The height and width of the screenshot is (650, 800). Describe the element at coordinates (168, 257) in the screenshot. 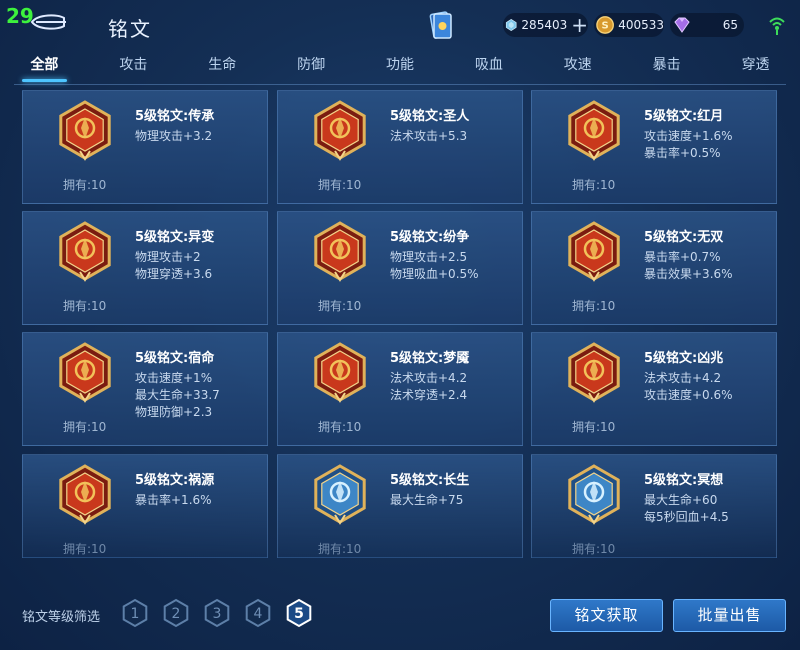

I see `rune-stat: 物理攻击+2` at that location.